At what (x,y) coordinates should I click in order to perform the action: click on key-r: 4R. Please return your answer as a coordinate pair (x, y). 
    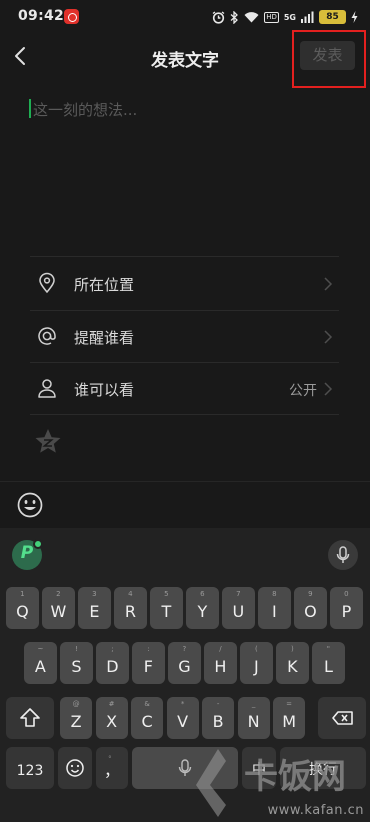
    Looking at the image, I should click on (130, 608).